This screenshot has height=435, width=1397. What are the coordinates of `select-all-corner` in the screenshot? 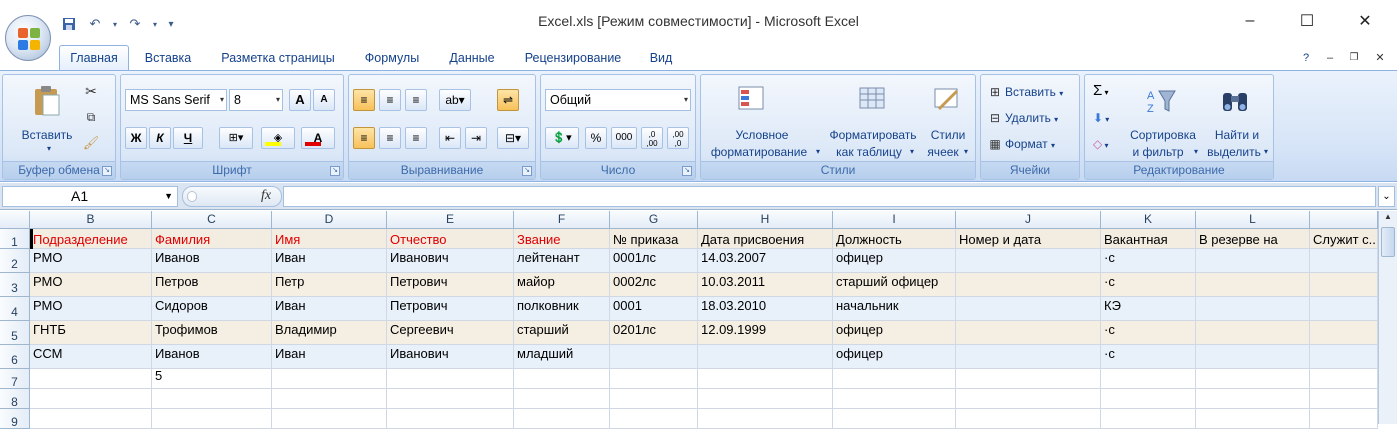 It's located at (15, 220).